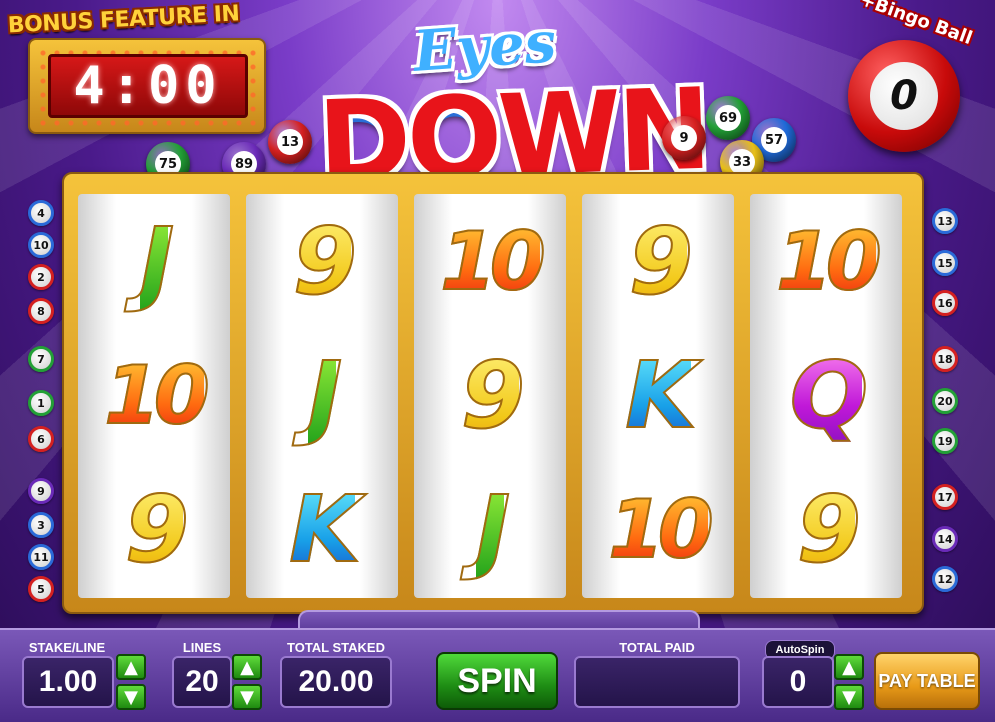 Image resolution: width=995 pixels, height=722 pixels. Describe the element at coordinates (336, 682) in the screenshot. I see `total-staked-value: 20.00` at that location.